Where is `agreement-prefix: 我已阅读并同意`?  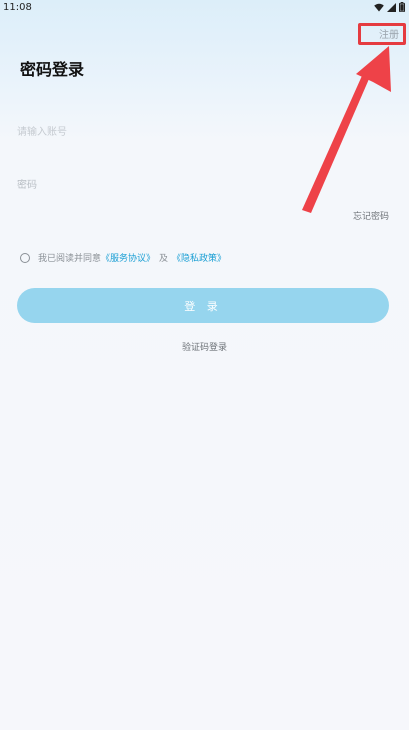 agreement-prefix: 我已阅读并同意 is located at coordinates (70, 259).